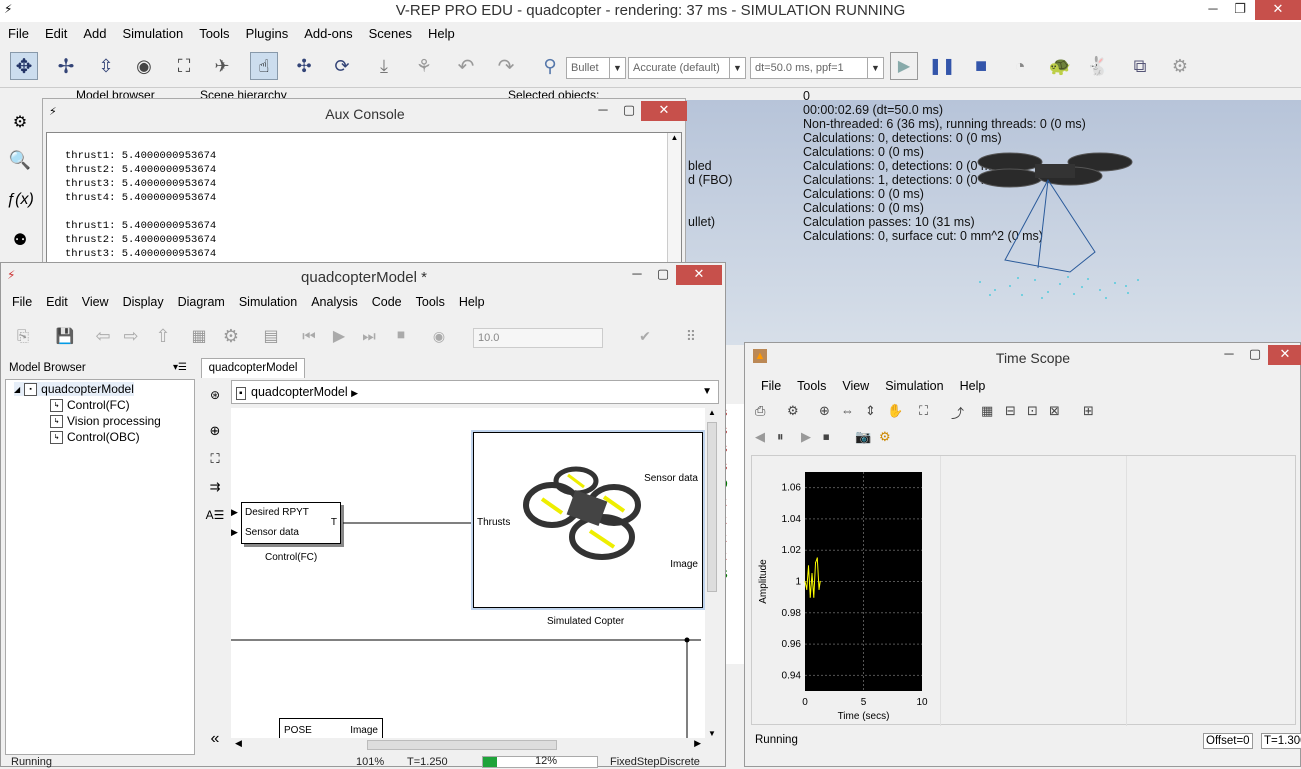 This screenshot has height=769, width=1301. Describe the element at coordinates (811, 386) in the screenshot. I see `scope-menu-tools: Tools` at that location.